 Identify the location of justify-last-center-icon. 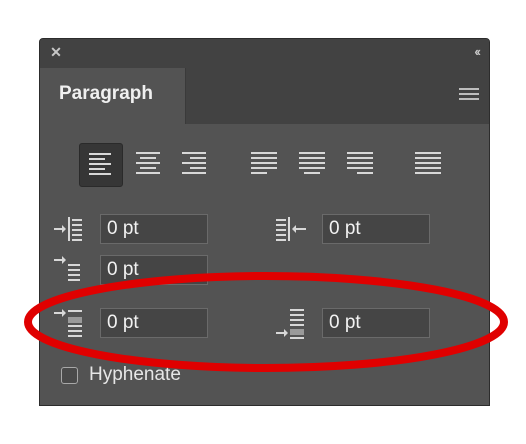
(312, 163).